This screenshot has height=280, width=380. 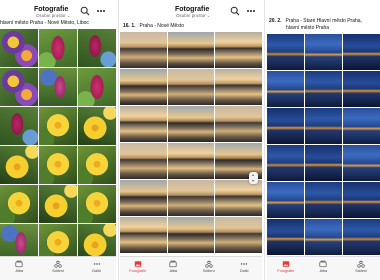 What do you see at coordinates (44, 23) in the screenshot?
I see `date-location-header: hlavní město Praha - Nové Město, Liboc` at bounding box center [44, 23].